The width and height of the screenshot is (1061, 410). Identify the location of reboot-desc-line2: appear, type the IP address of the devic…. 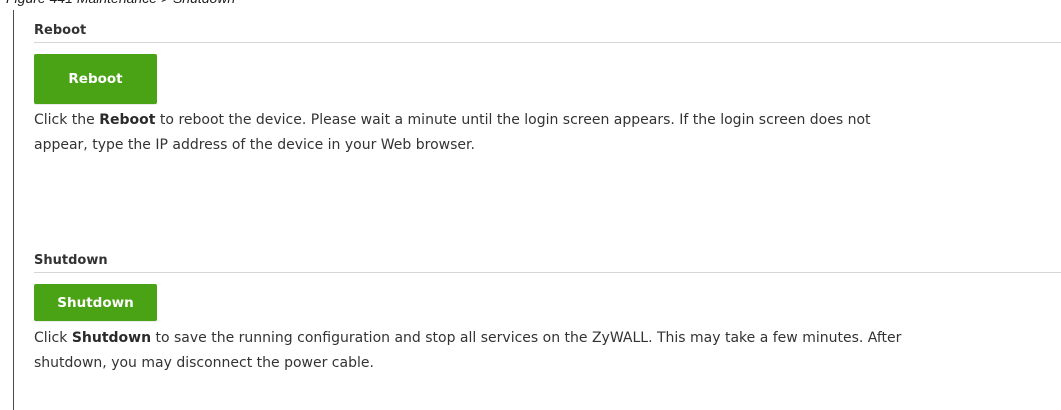
(254, 145).